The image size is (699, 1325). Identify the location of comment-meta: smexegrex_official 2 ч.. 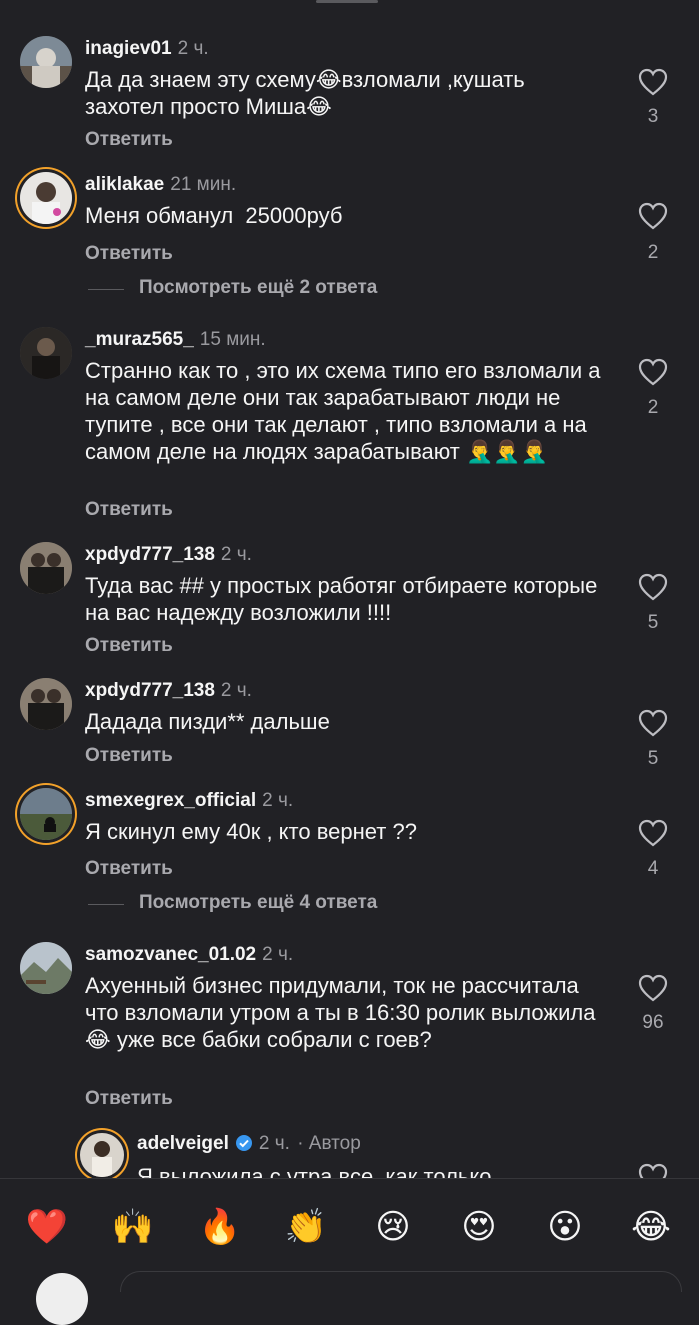
(189, 801).